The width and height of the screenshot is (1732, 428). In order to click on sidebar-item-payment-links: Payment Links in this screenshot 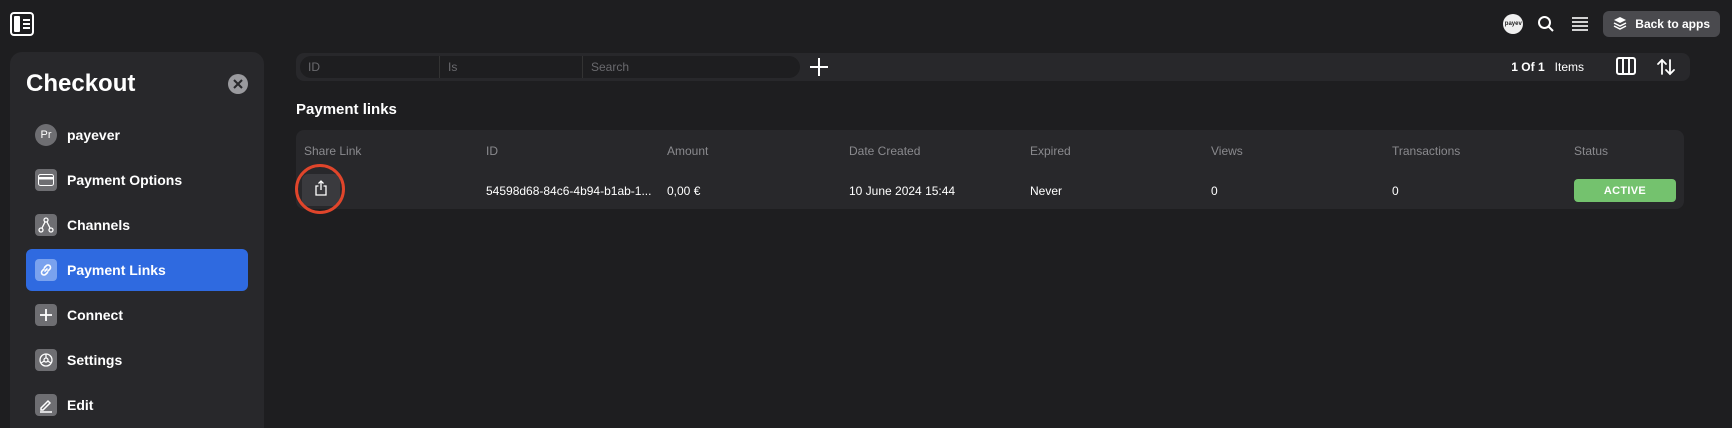, I will do `click(137, 270)`.